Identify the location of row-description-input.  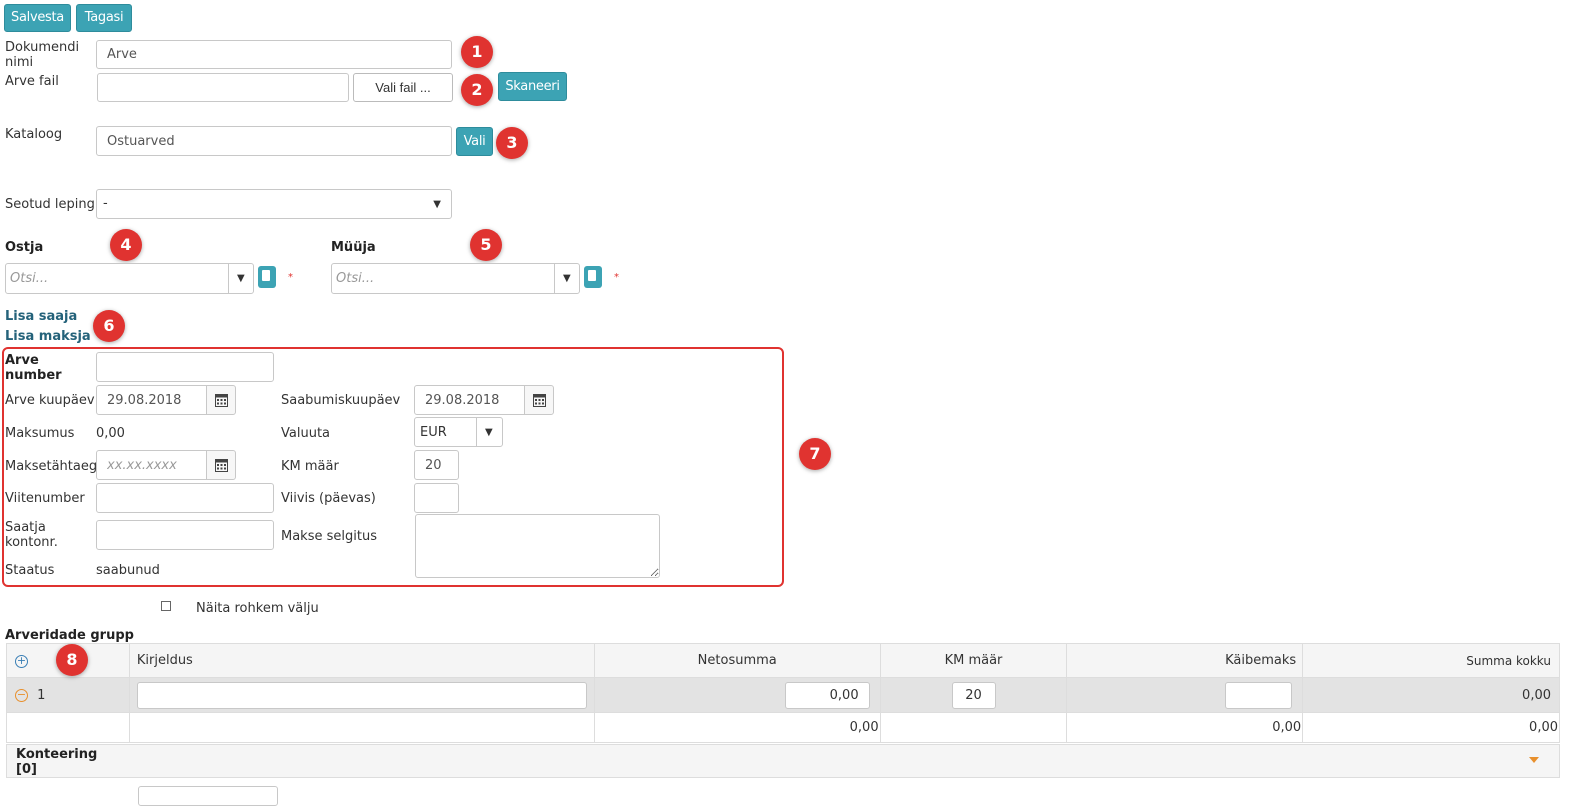
(361, 695).